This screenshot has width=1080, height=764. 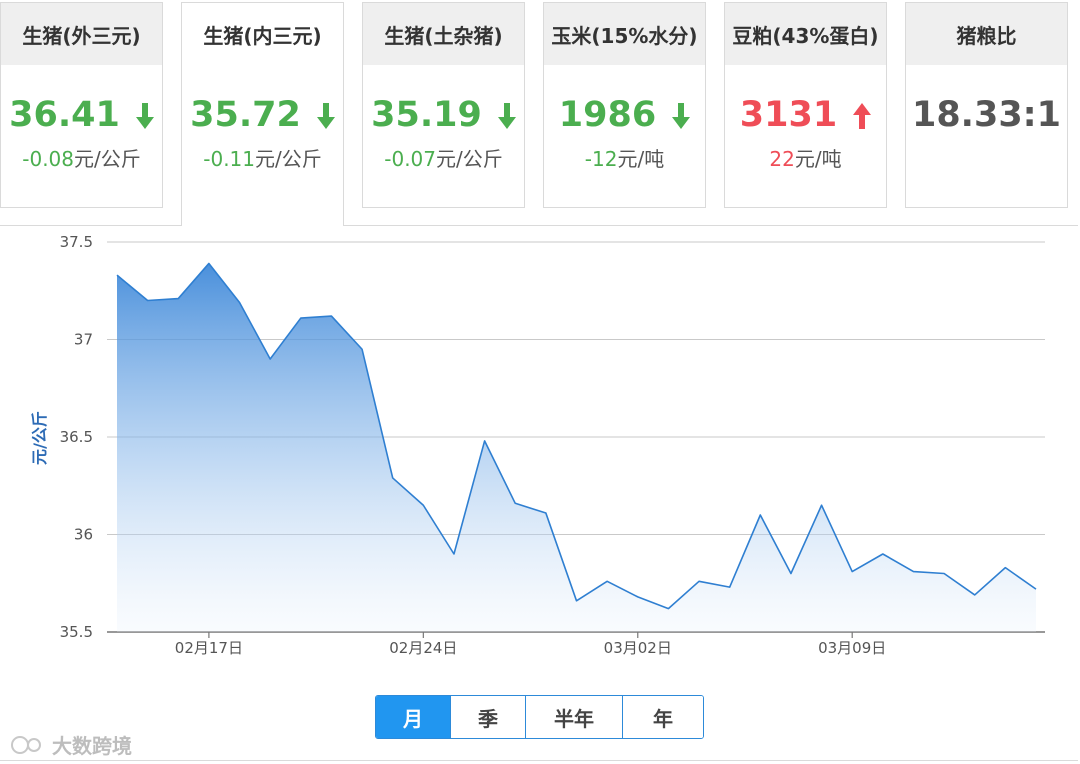 I want to click on x-tick-label: 02月17日, so click(x=209, y=648).